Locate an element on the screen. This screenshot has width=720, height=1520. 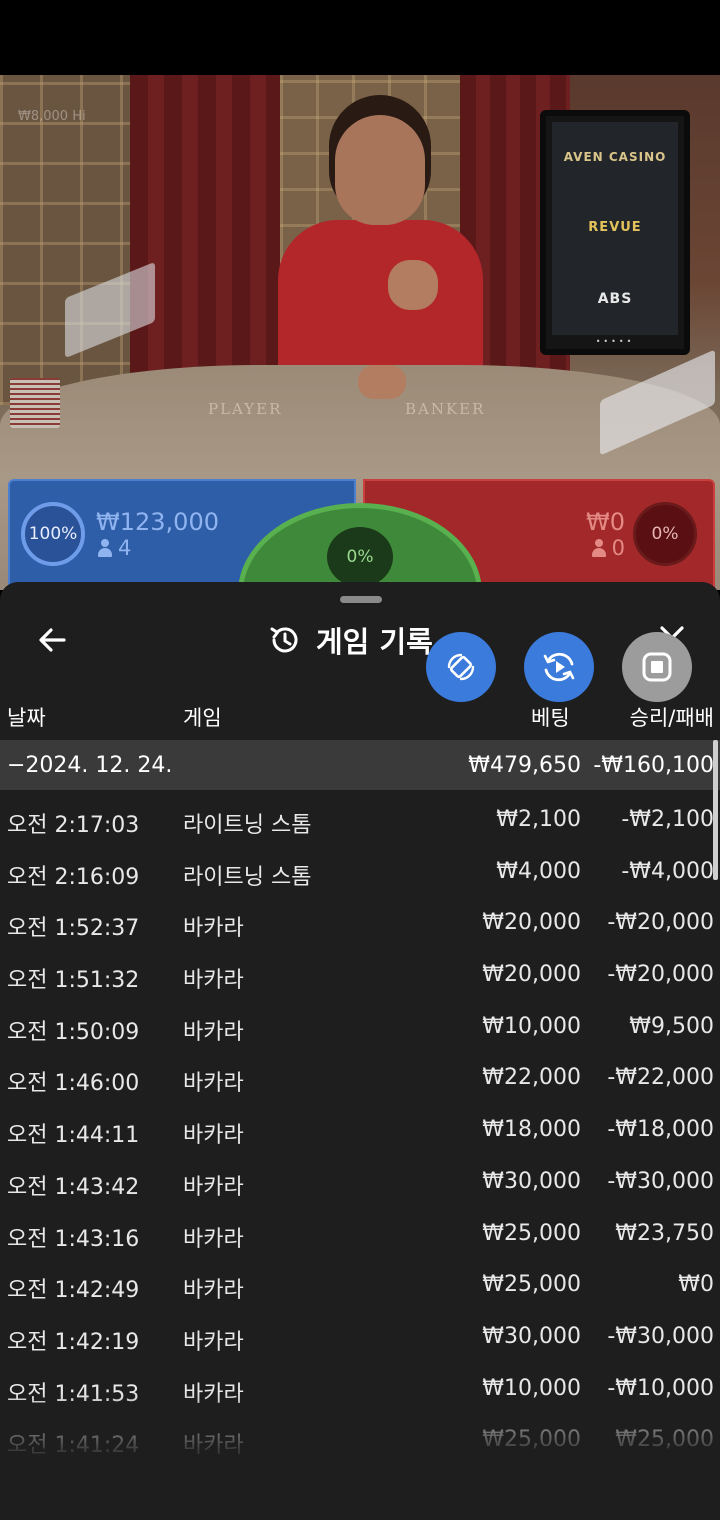
history-row: 오전 1:41:53 바카라 ₩10,000 -₩10,000 is located at coordinates (360, 1390).